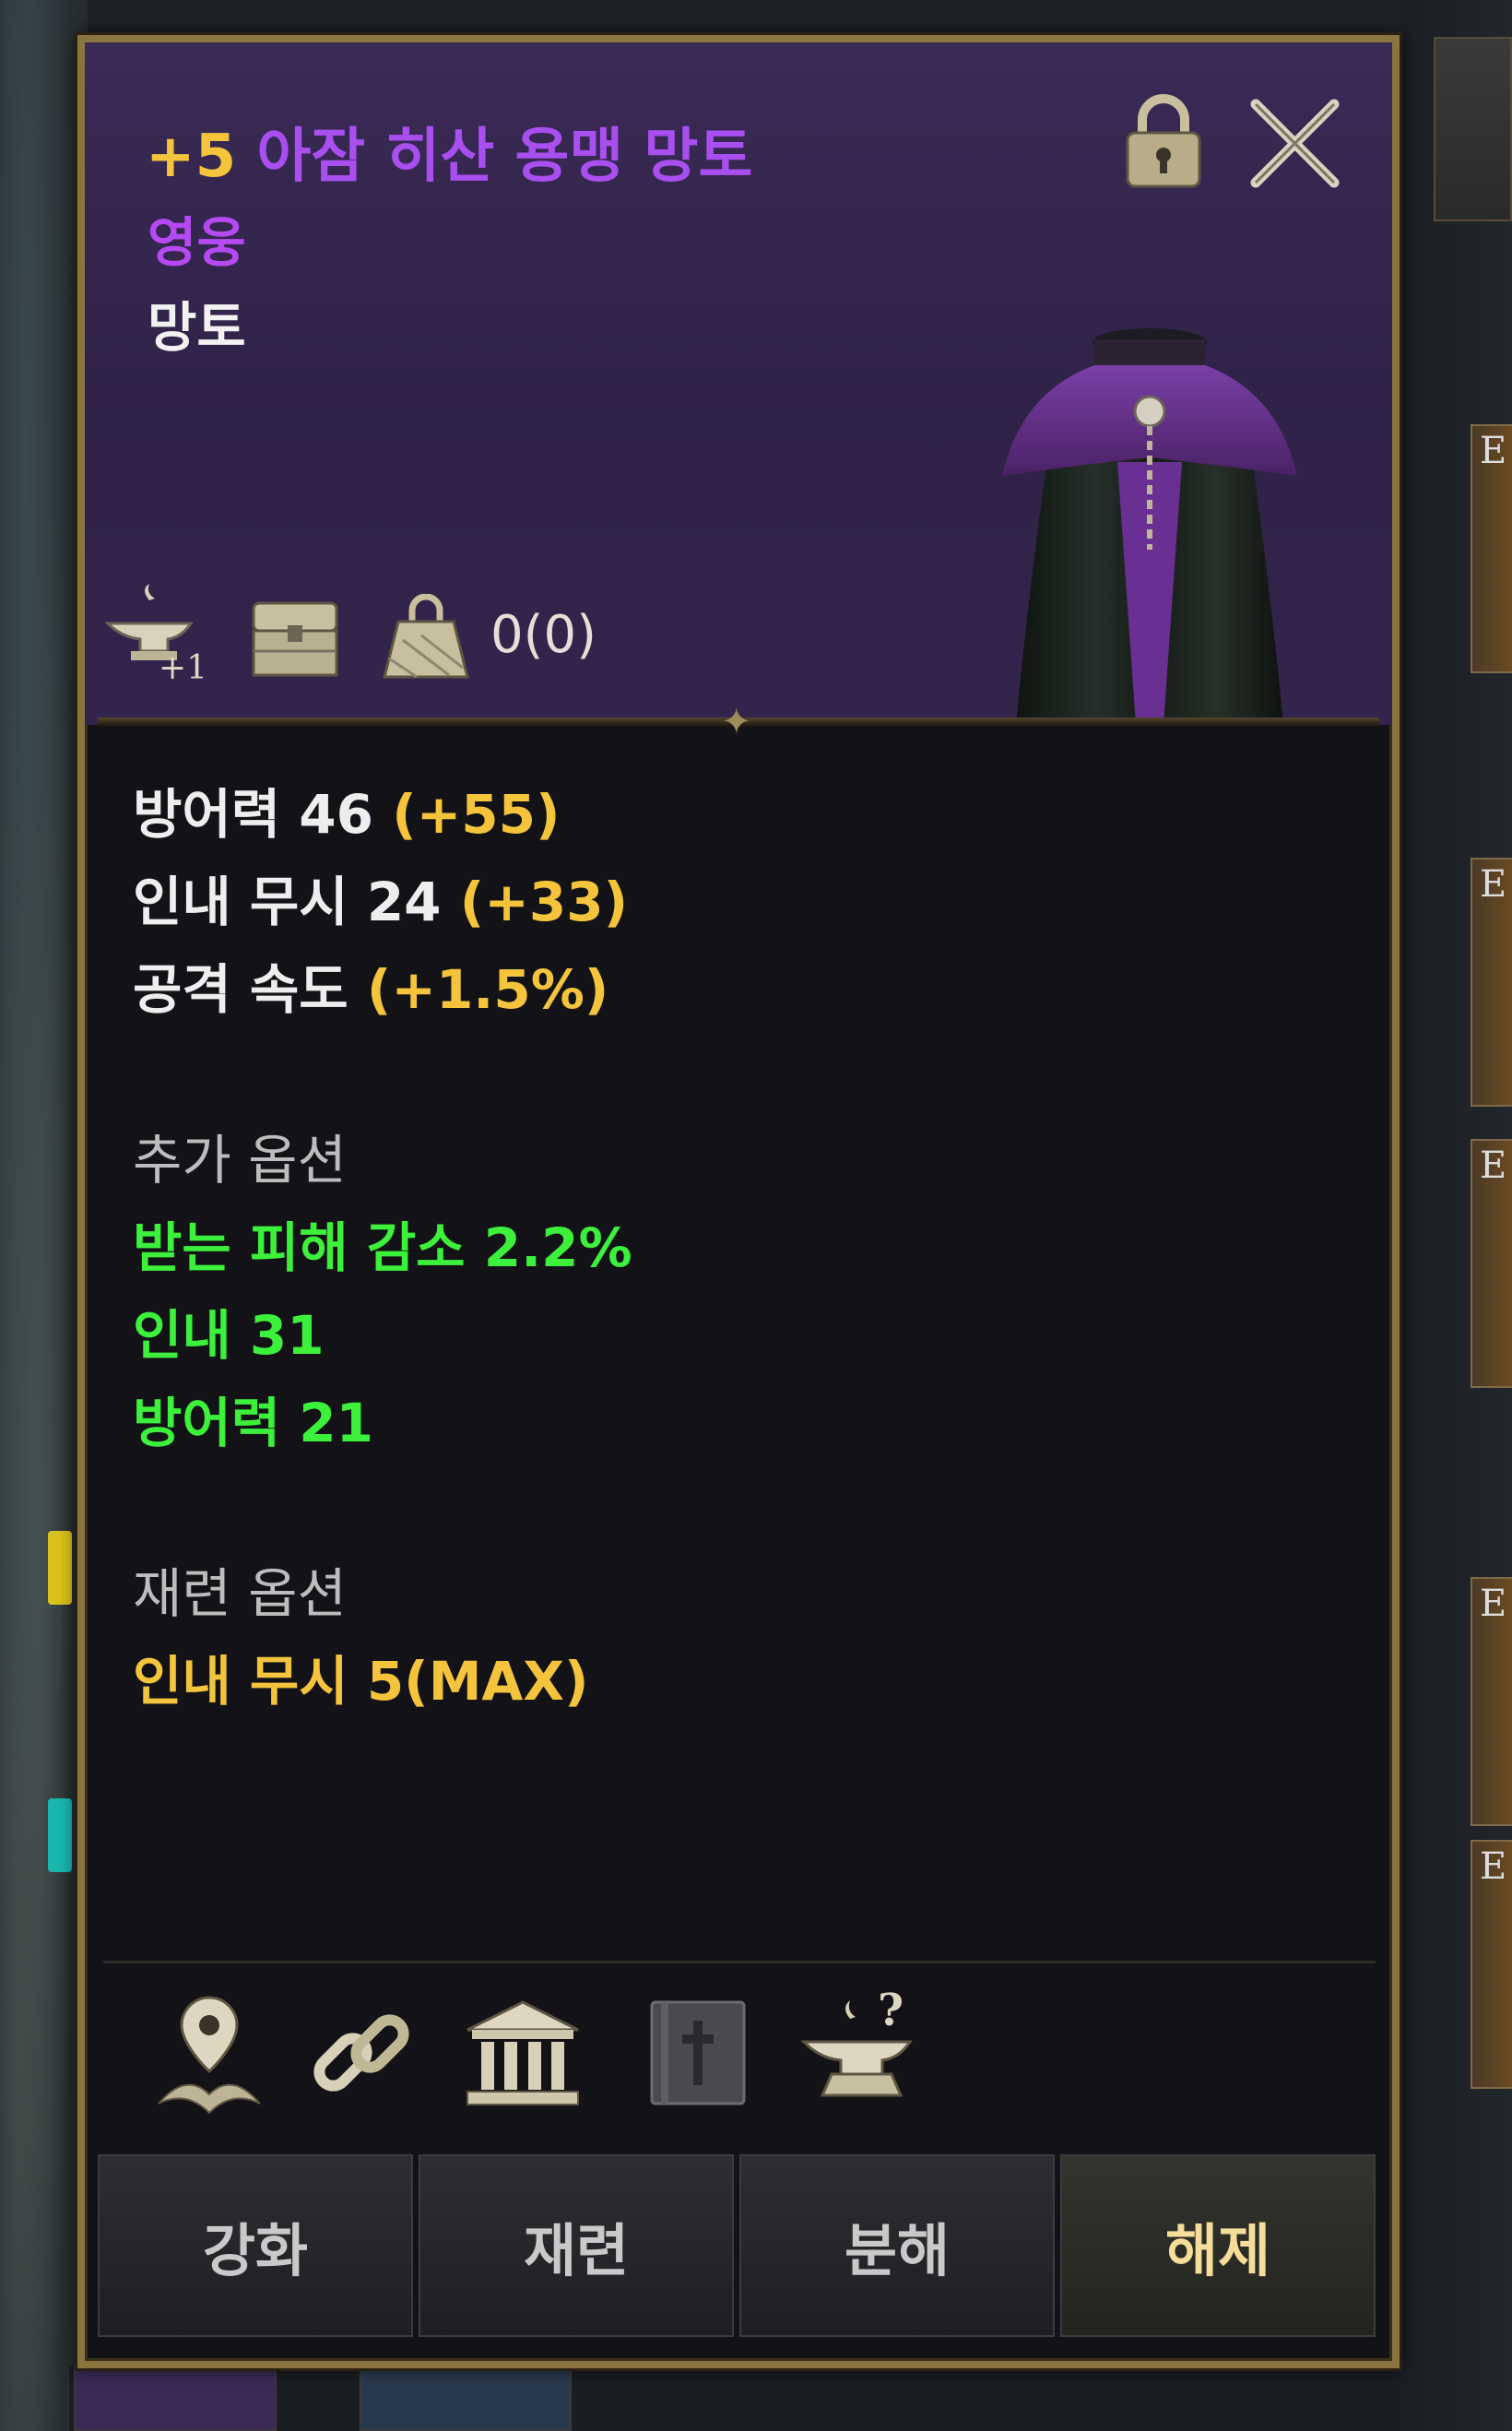 This screenshot has height=2431, width=1512. I want to click on additional-option: 방어력 21, so click(253, 1423).